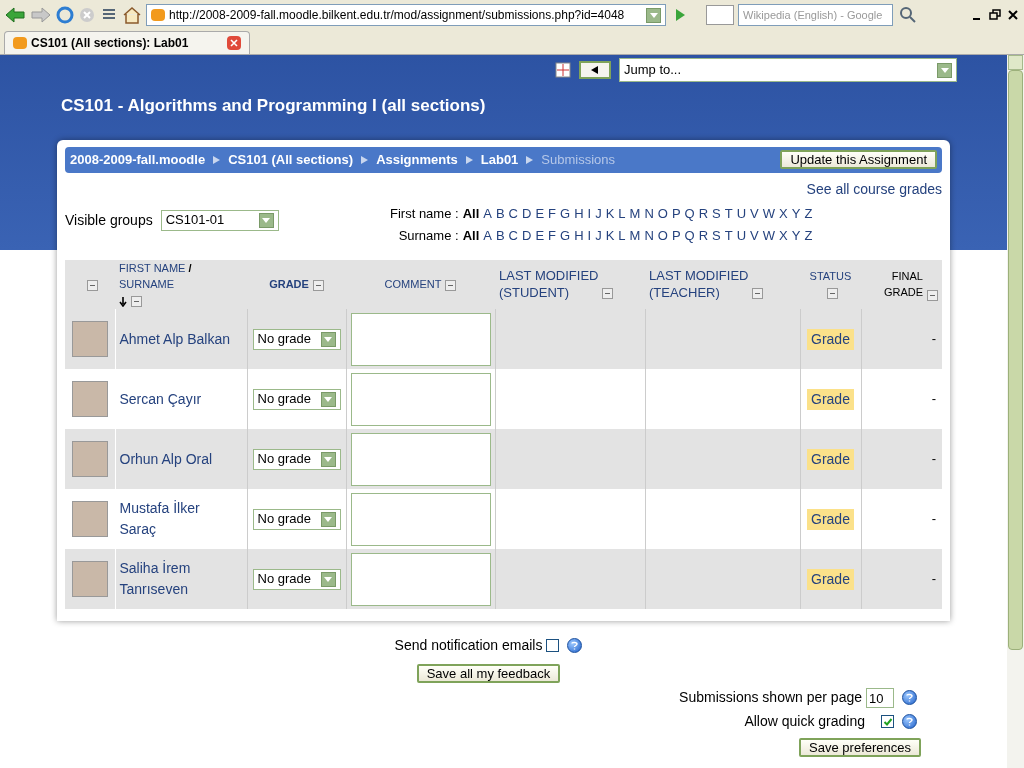  I want to click on letter-filter-link: O, so click(662, 213).